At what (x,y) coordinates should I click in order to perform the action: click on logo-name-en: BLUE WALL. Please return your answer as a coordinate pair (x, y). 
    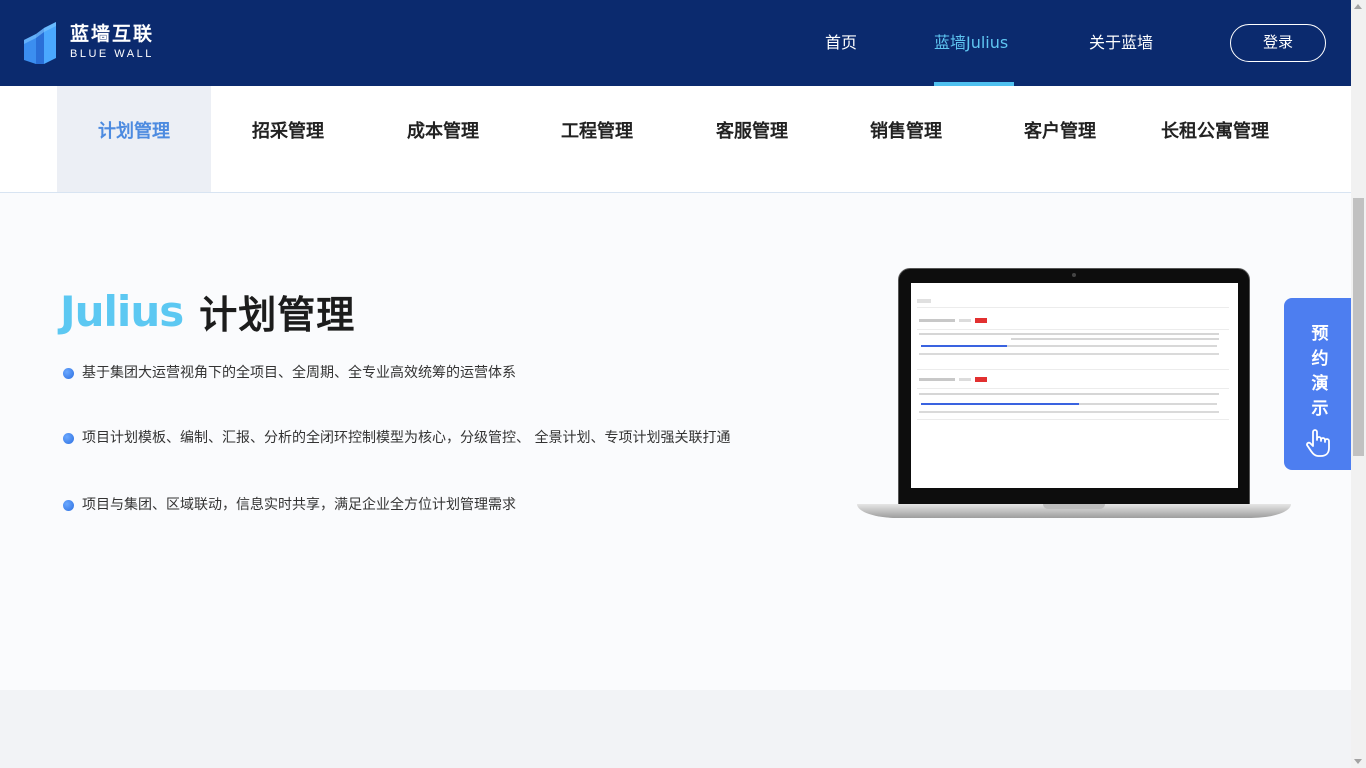
    Looking at the image, I should click on (112, 54).